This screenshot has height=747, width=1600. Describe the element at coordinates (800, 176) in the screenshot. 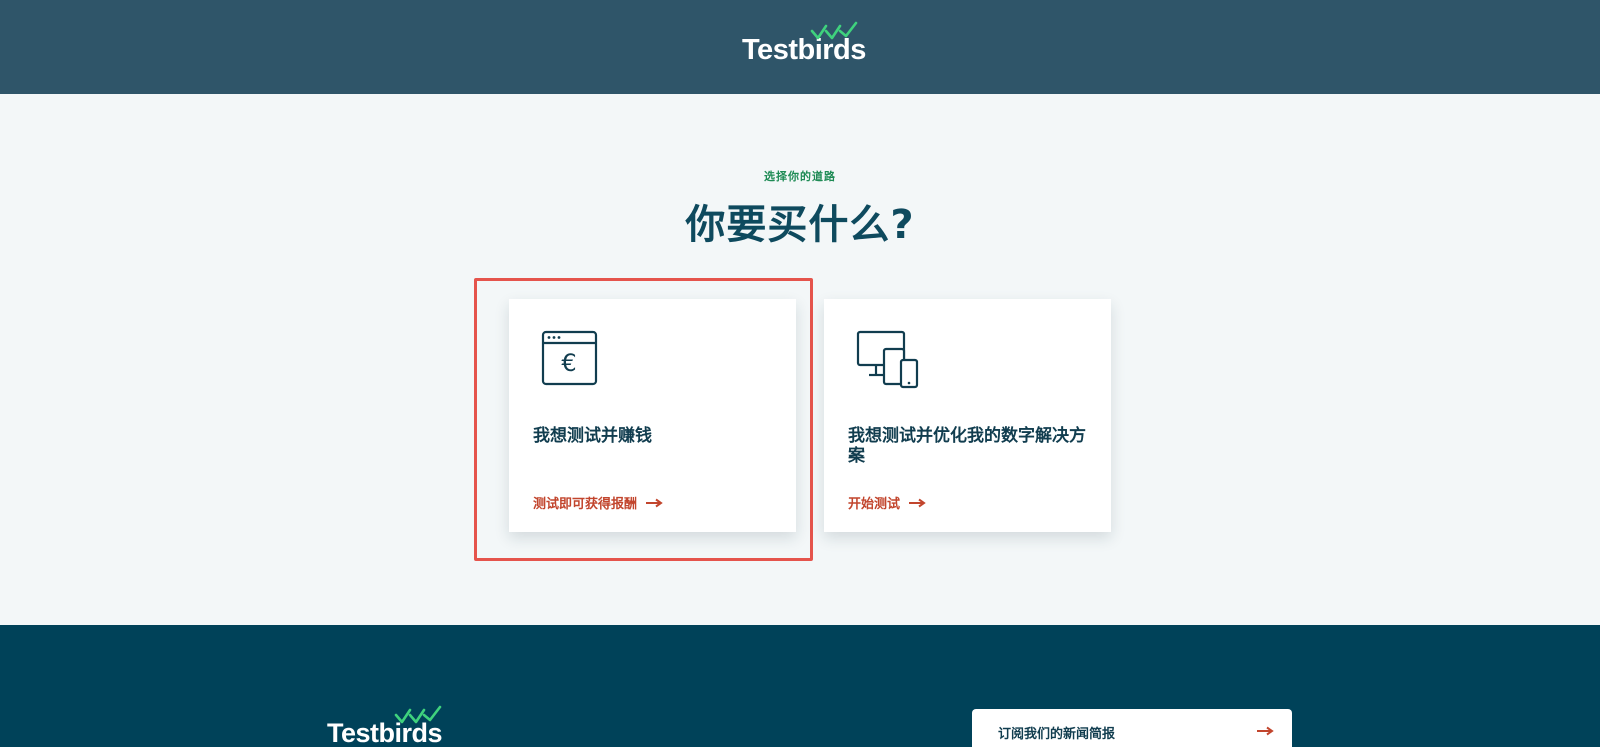

I see `eyebrow-text: 选择你的道路` at that location.